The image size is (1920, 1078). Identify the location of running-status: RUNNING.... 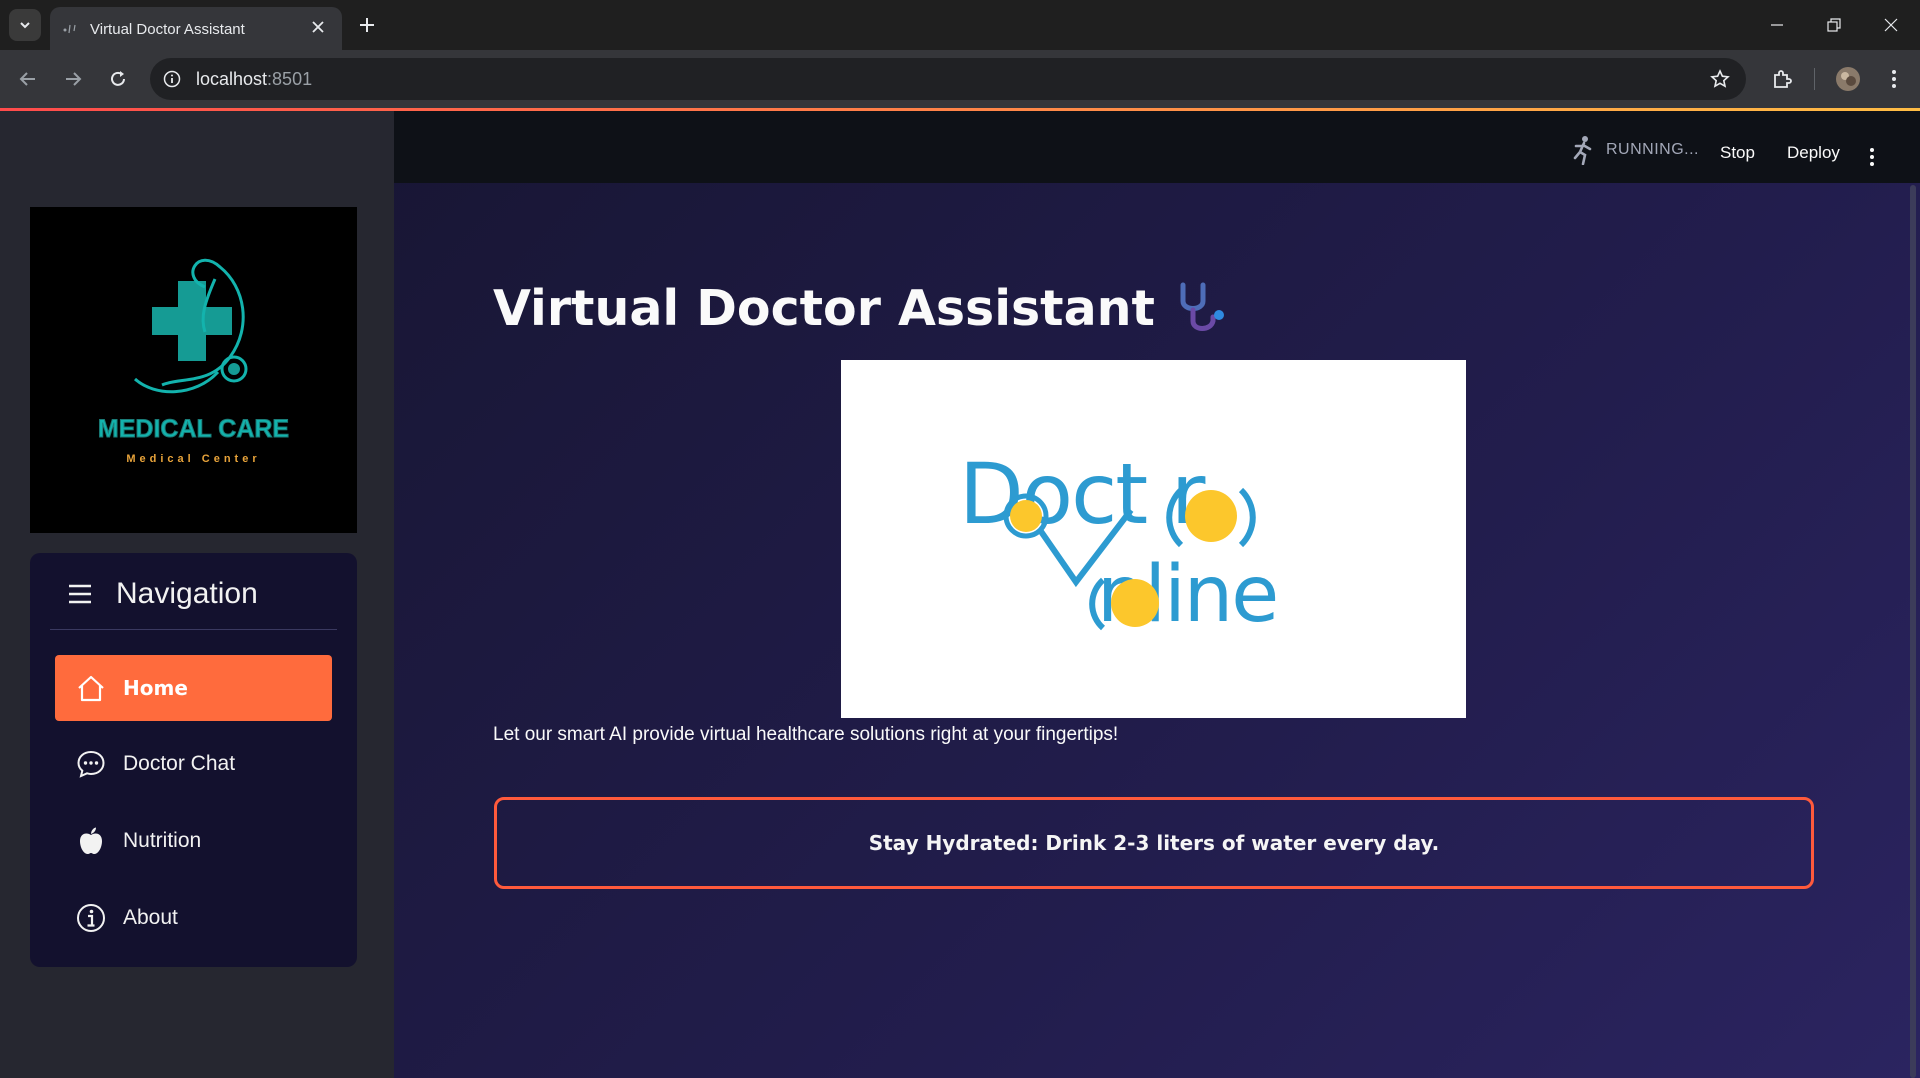
(1634, 150).